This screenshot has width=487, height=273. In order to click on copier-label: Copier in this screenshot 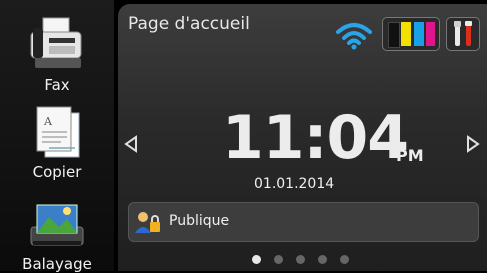, I will do `click(57, 172)`.